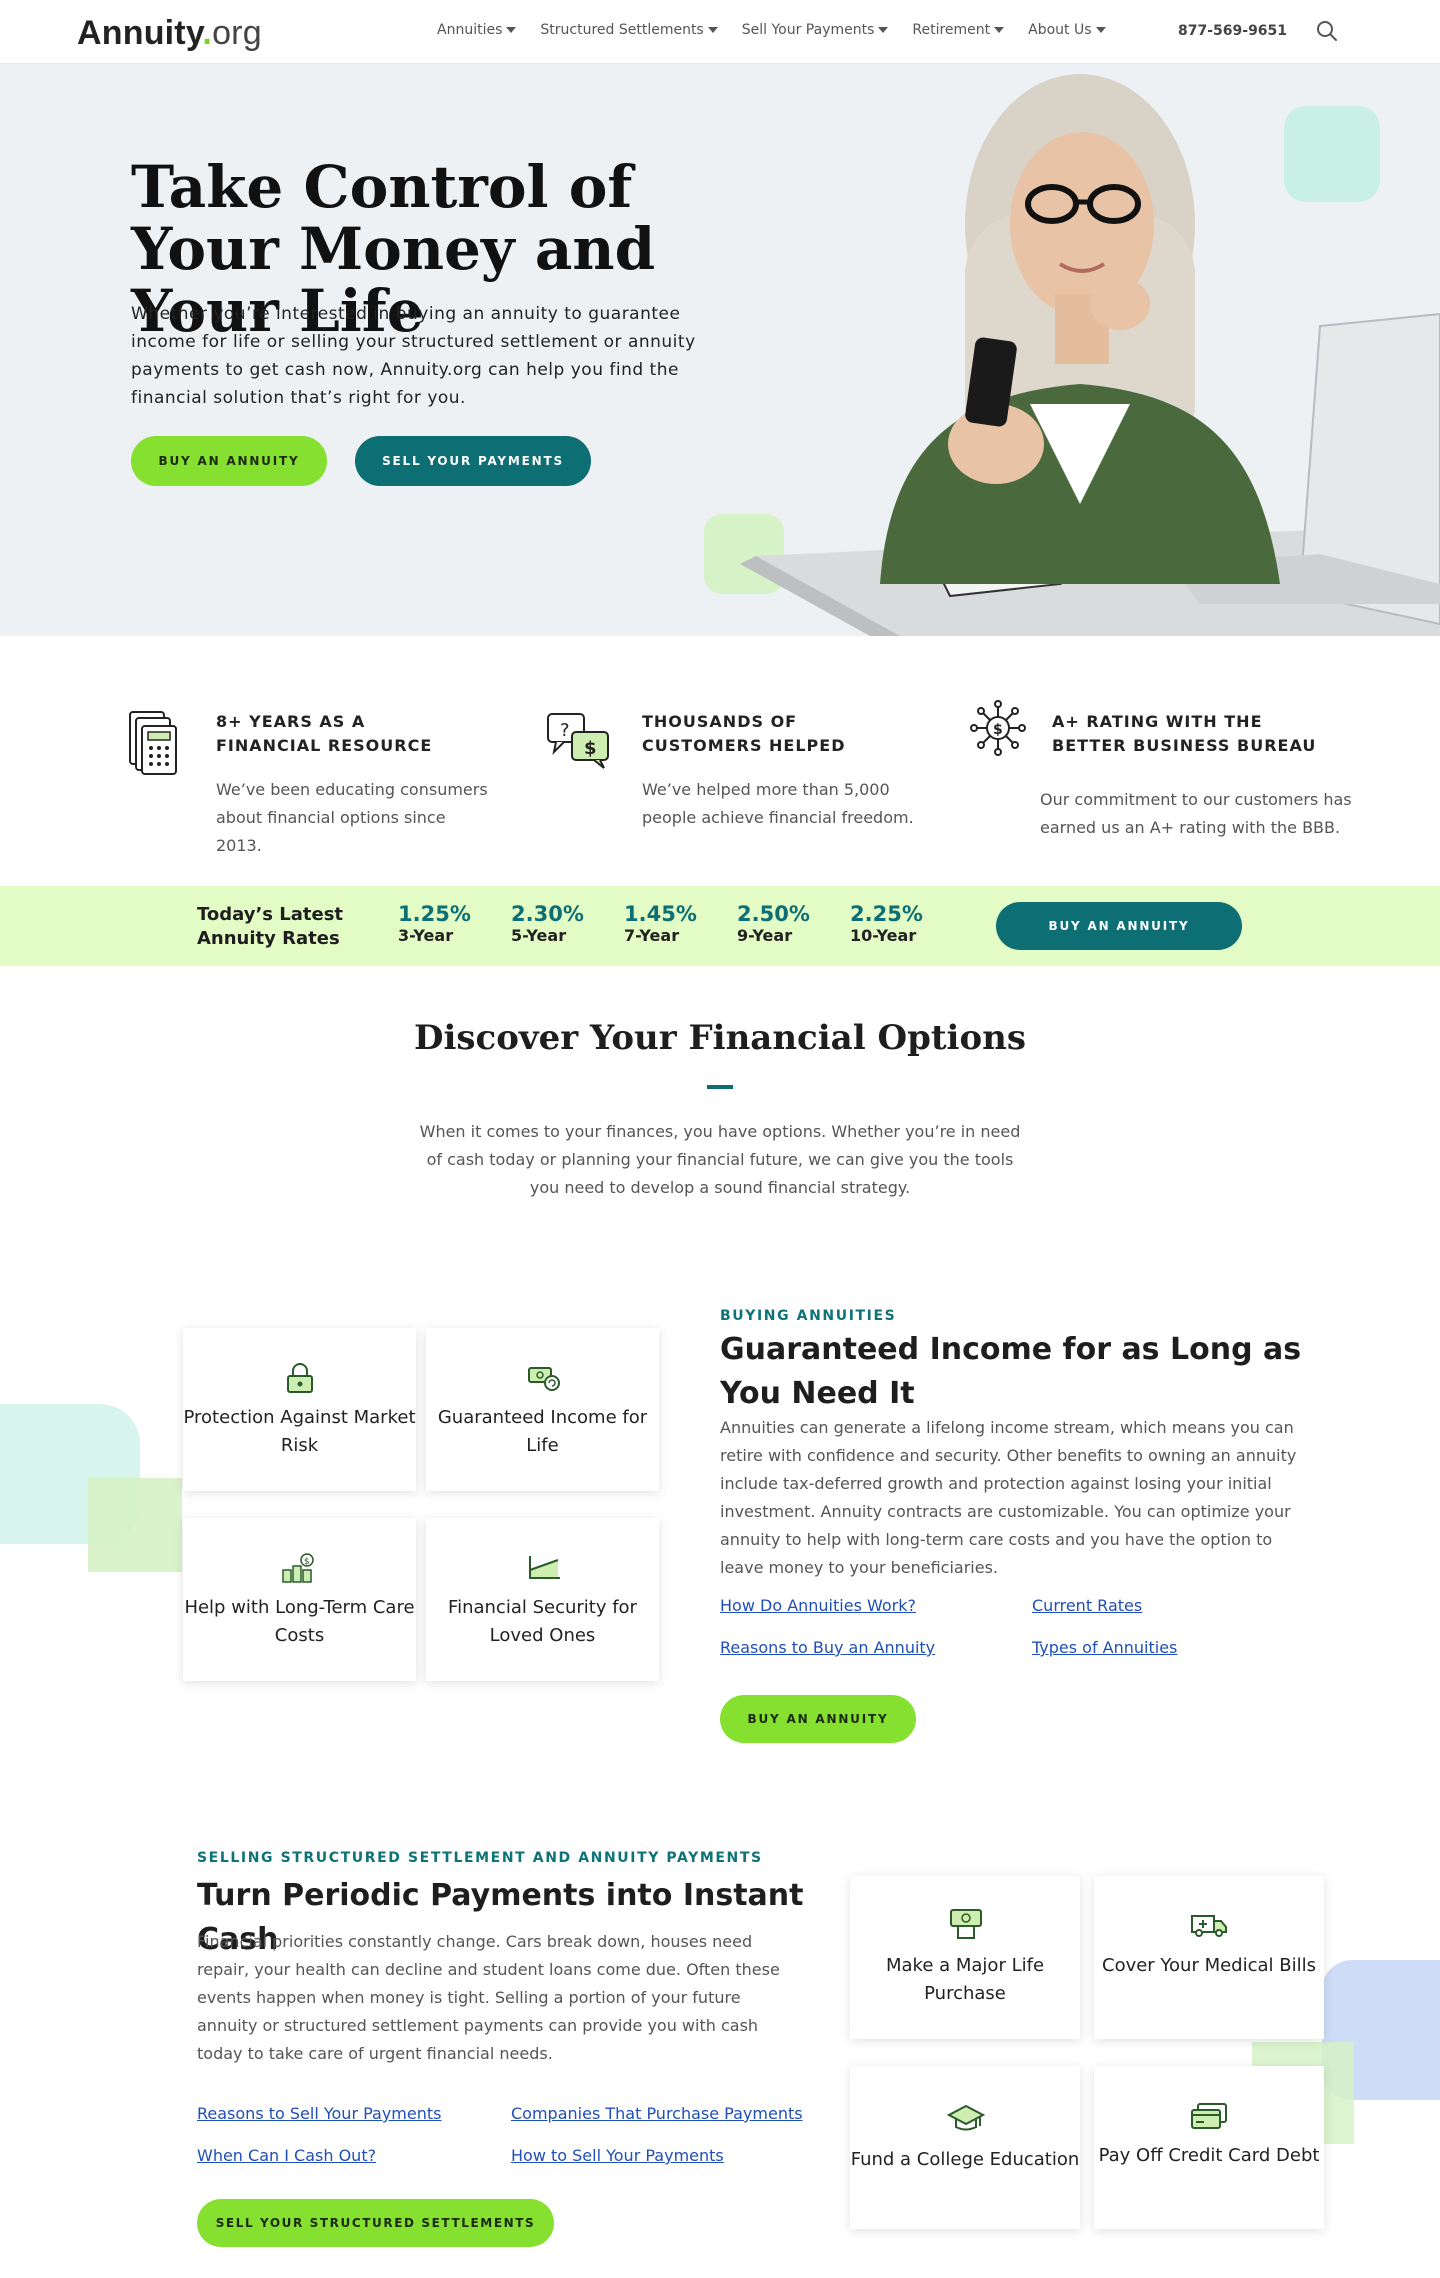  I want to click on rate-5-year: 2.30% 5-Year, so click(547, 923).